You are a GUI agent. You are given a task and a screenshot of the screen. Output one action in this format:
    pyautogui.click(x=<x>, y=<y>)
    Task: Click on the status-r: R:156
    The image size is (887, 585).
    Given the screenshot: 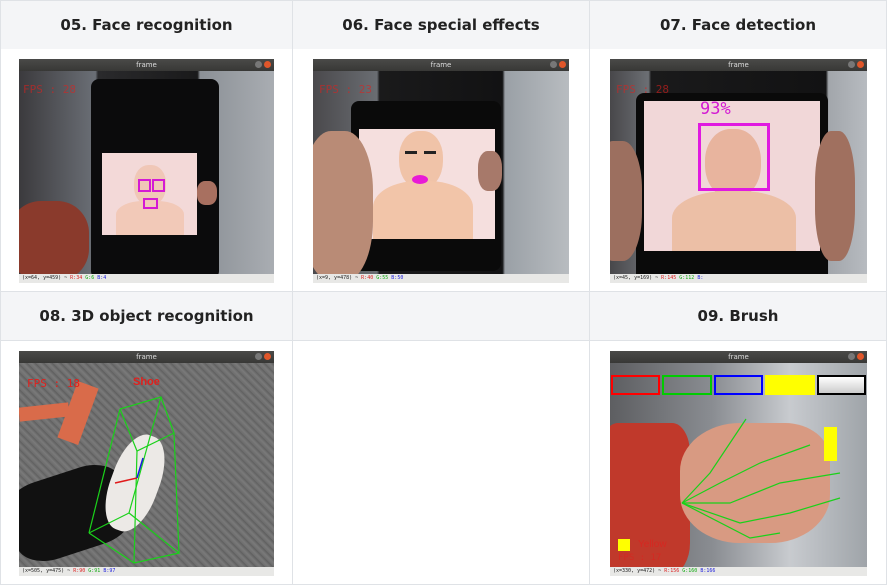 What is the action you would take?
    pyautogui.click(x=672, y=571)
    